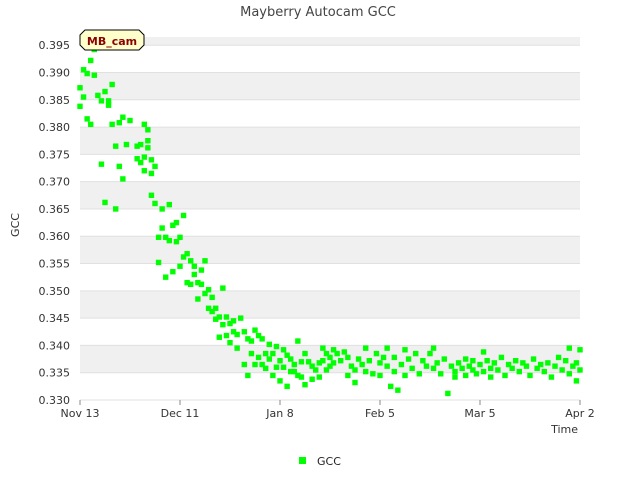 The width and height of the screenshot is (640, 480). Describe the element at coordinates (80, 413) in the screenshot. I see `x-tick-label: Nov 13` at that location.